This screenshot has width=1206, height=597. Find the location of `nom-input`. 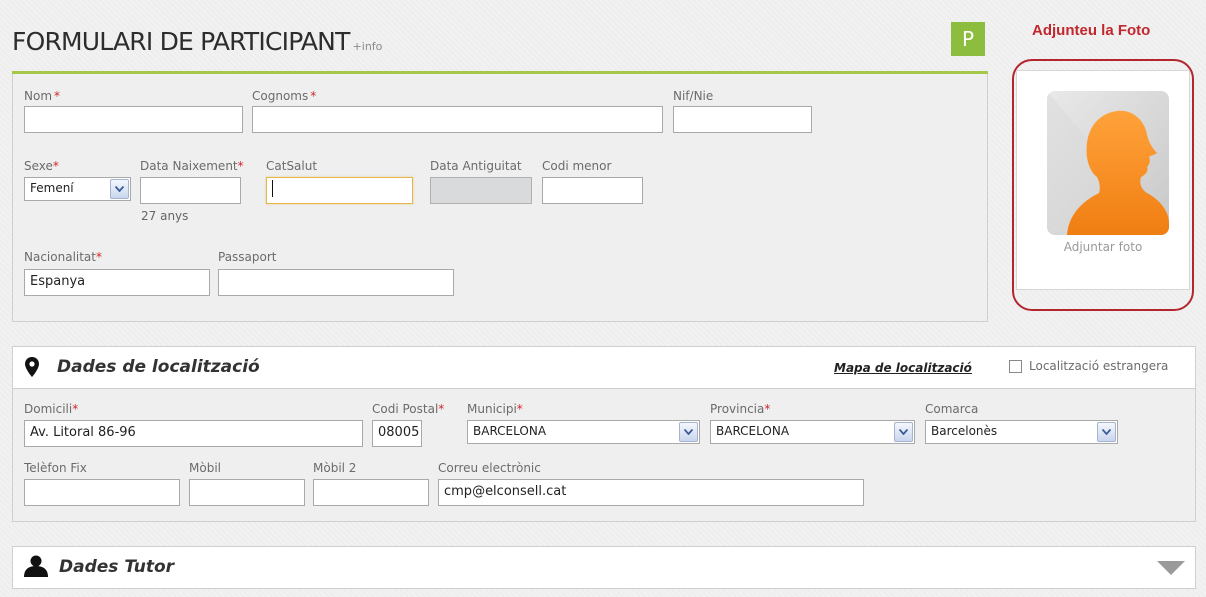

nom-input is located at coordinates (133, 119).